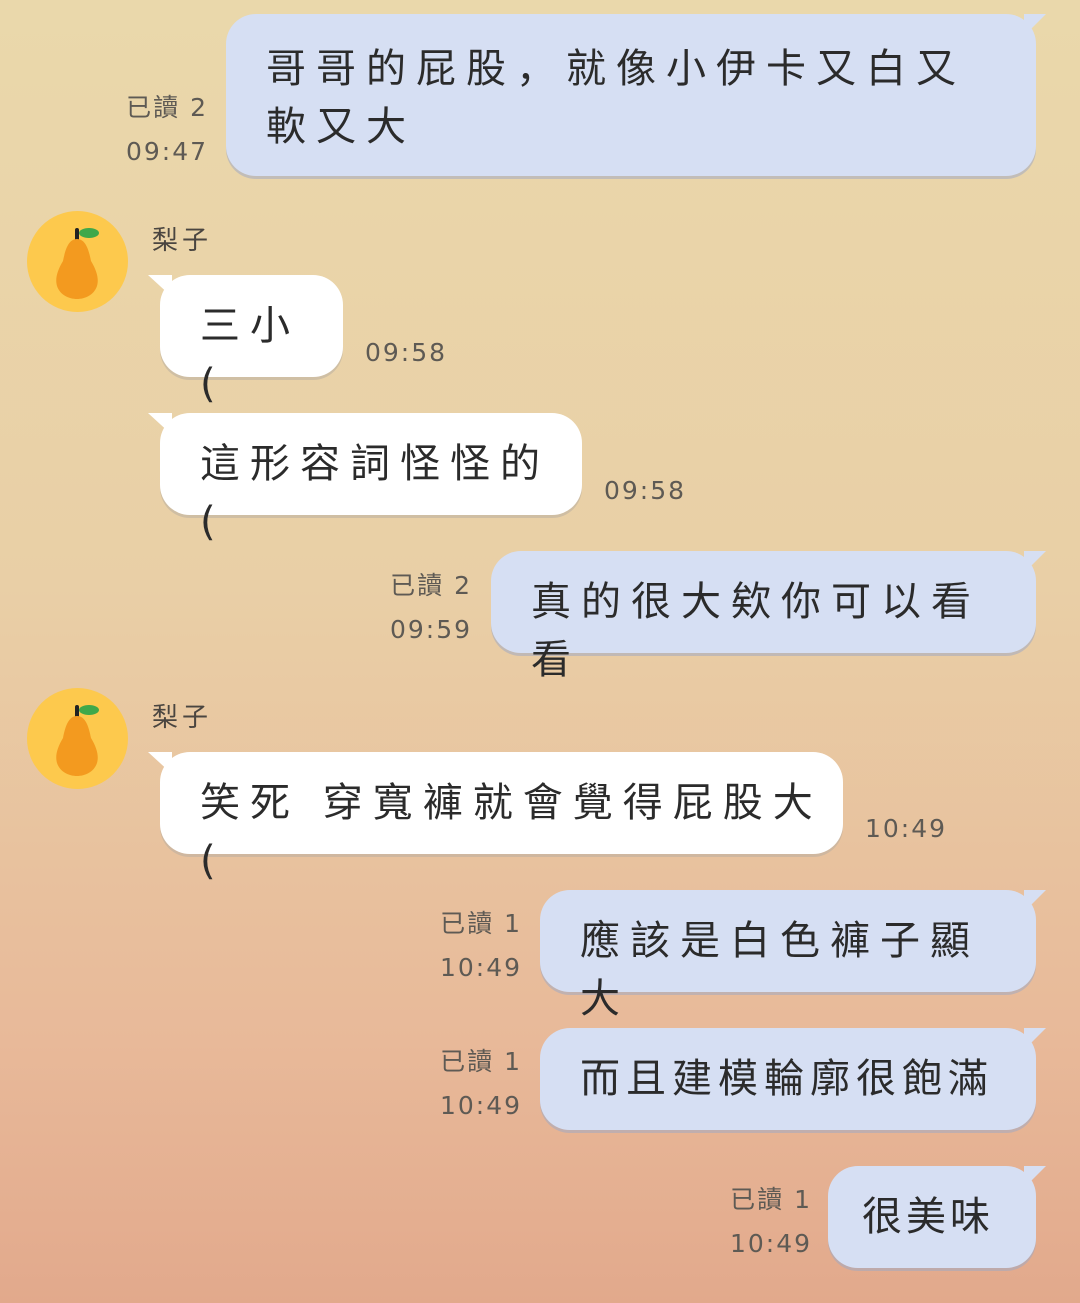 This screenshot has height=1303, width=1080. I want to click on outgoing-message-bubble: 而且建模輪廓很飽滿, so click(788, 1079).